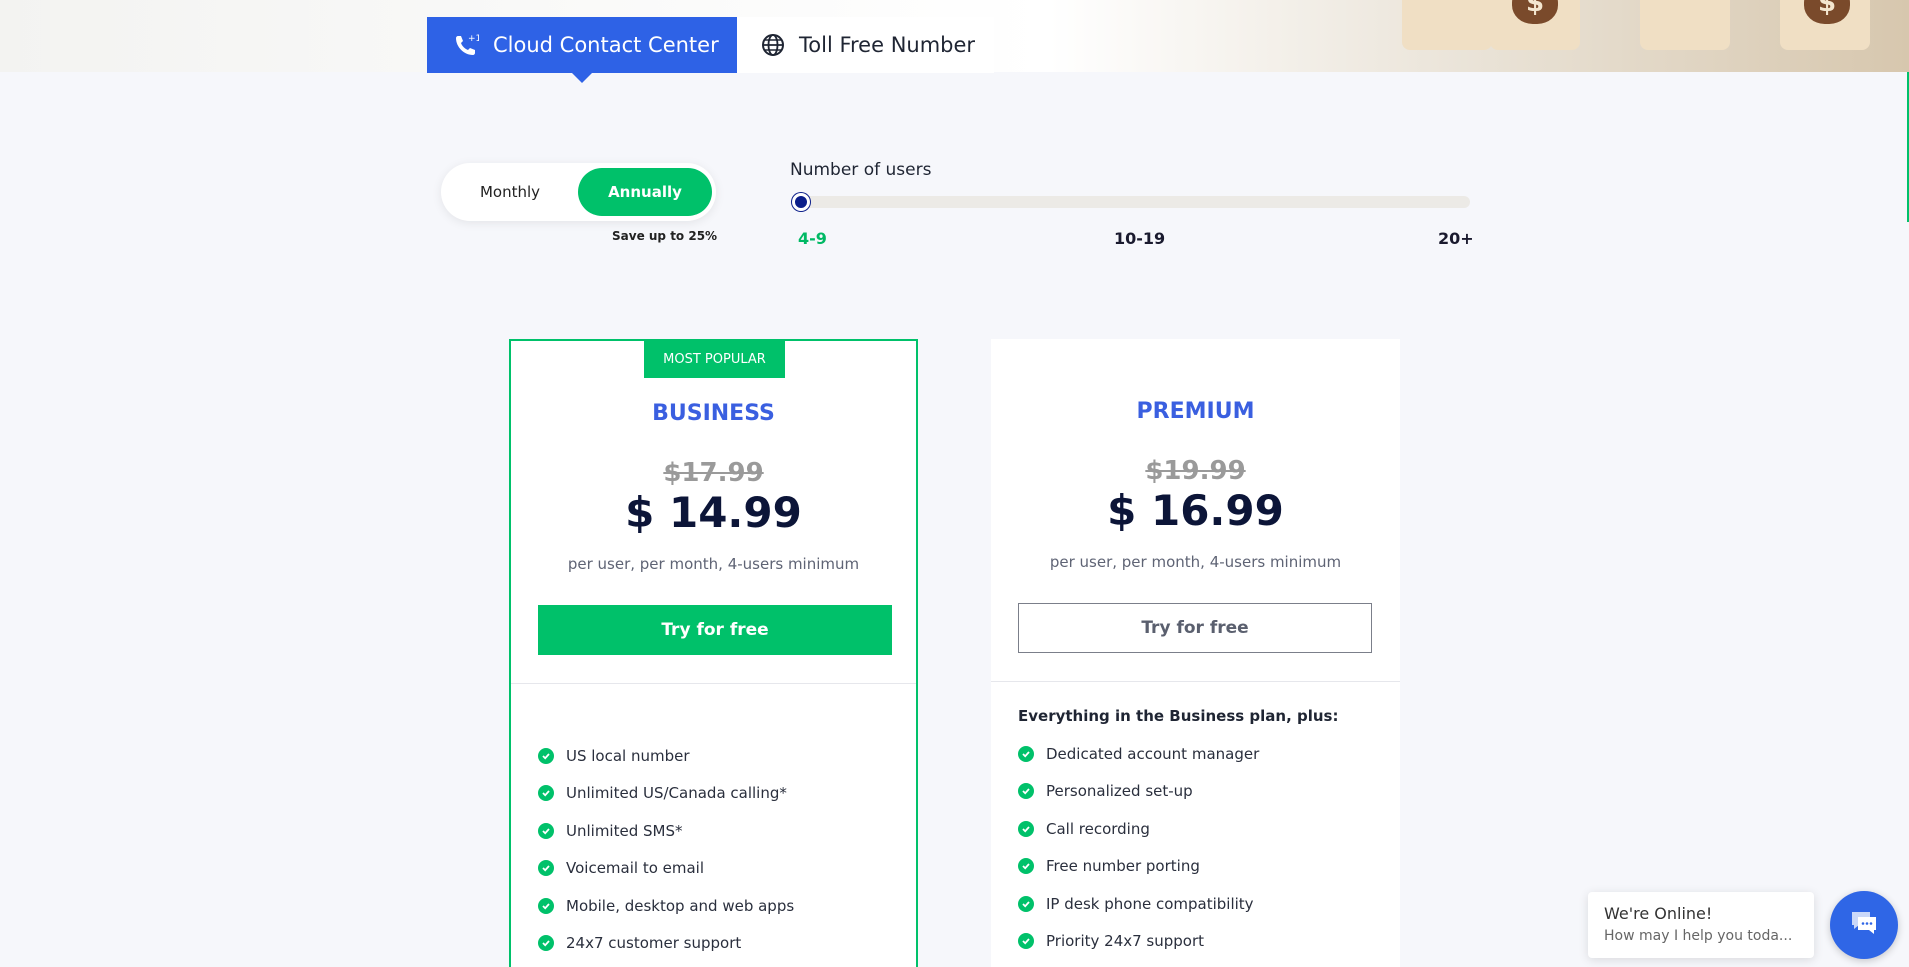 The height and width of the screenshot is (967, 1909). I want to click on feature-label: Voicemail to email, so click(635, 868).